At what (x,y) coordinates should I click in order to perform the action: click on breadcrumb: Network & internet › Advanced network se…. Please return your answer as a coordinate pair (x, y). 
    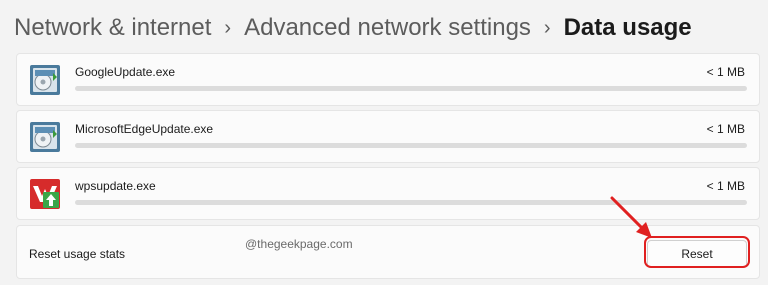
    Looking at the image, I should click on (353, 28).